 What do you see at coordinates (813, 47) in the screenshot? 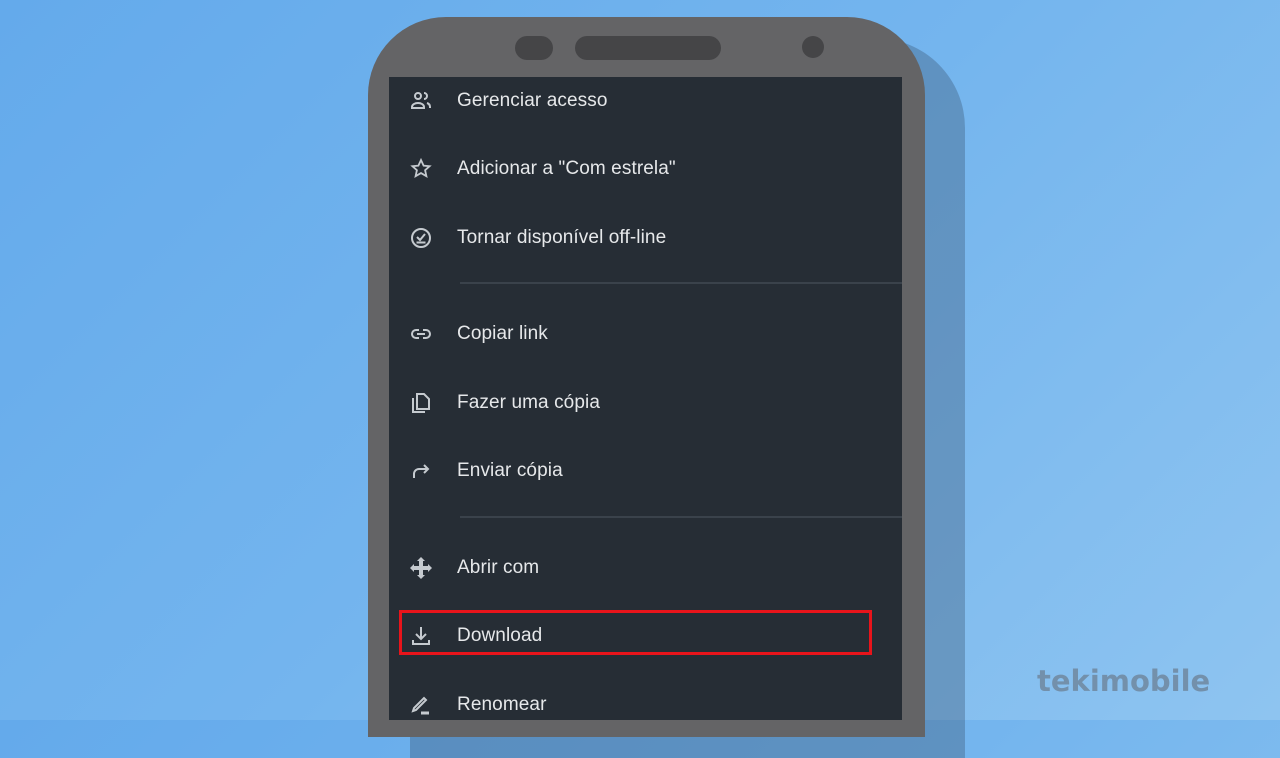
I see `phone-camera` at bounding box center [813, 47].